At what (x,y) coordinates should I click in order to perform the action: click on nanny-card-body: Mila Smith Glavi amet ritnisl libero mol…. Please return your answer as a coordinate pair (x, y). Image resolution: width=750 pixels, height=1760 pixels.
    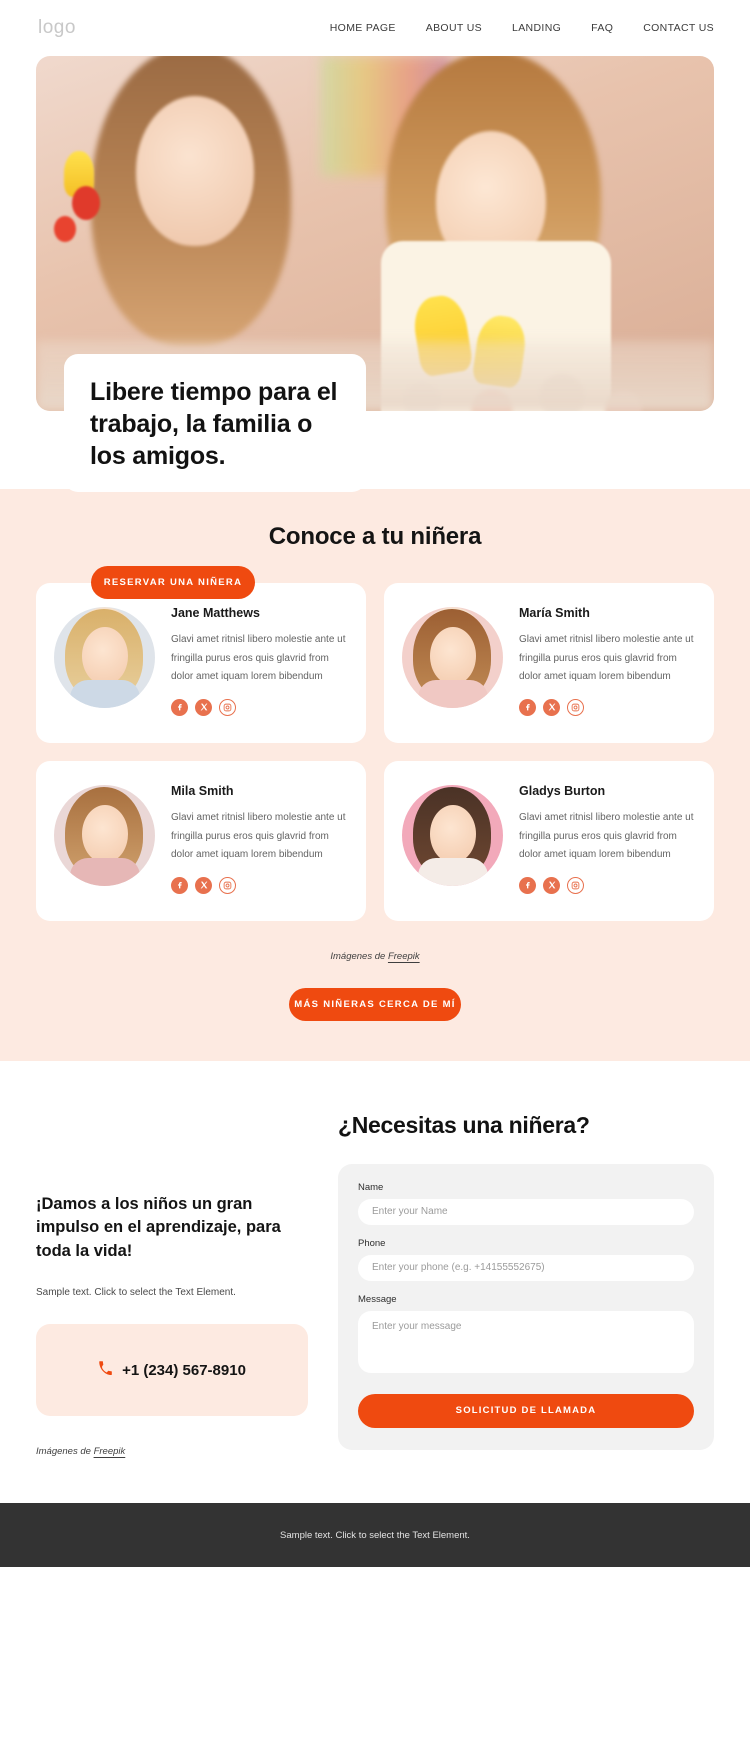
    Looking at the image, I should click on (259, 842).